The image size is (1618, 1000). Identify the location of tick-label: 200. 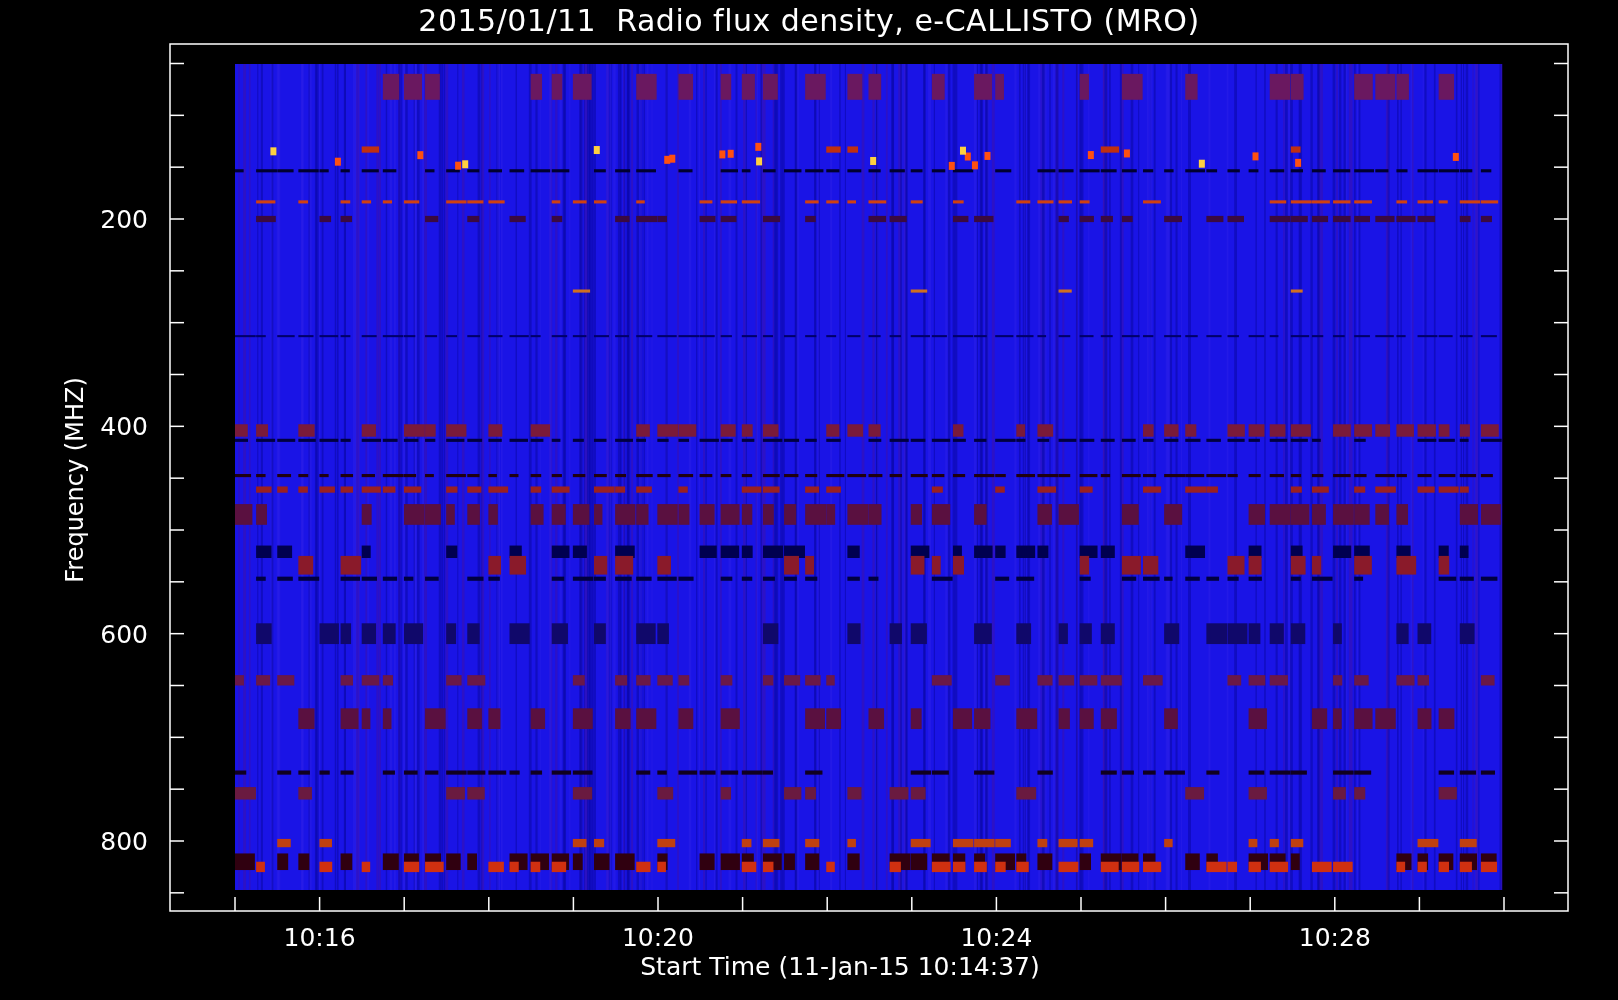
(124, 219).